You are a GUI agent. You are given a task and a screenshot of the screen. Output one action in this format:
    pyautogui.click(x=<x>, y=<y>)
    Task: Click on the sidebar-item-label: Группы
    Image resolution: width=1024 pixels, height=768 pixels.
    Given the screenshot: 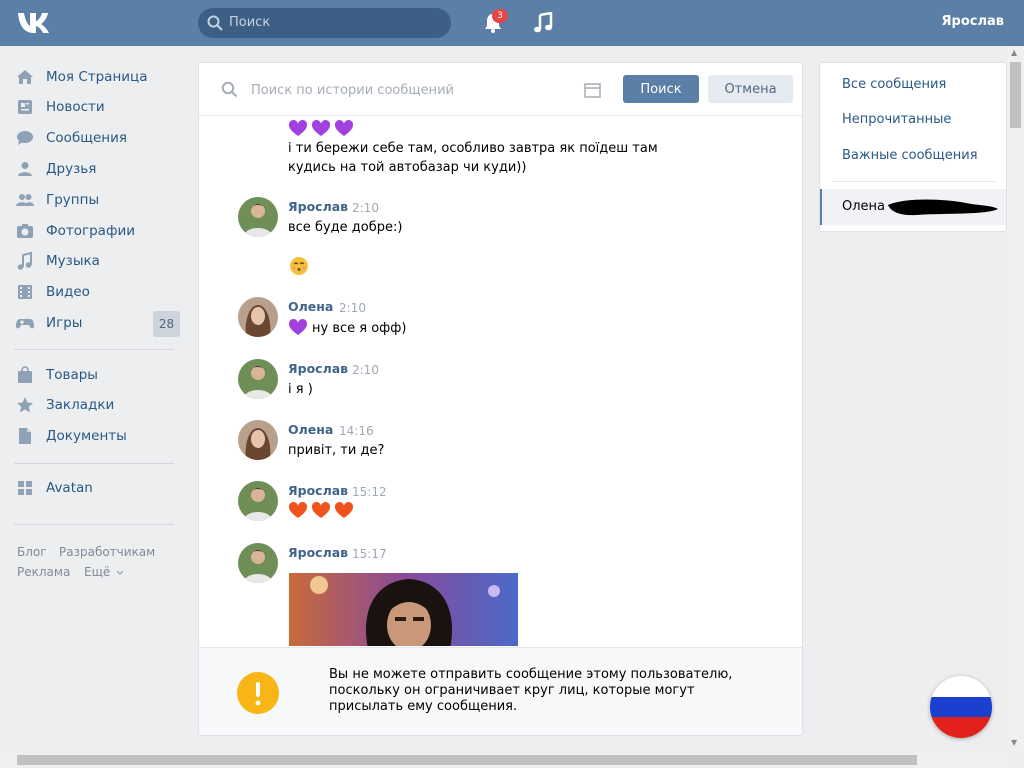 What is the action you would take?
    pyautogui.click(x=73, y=200)
    